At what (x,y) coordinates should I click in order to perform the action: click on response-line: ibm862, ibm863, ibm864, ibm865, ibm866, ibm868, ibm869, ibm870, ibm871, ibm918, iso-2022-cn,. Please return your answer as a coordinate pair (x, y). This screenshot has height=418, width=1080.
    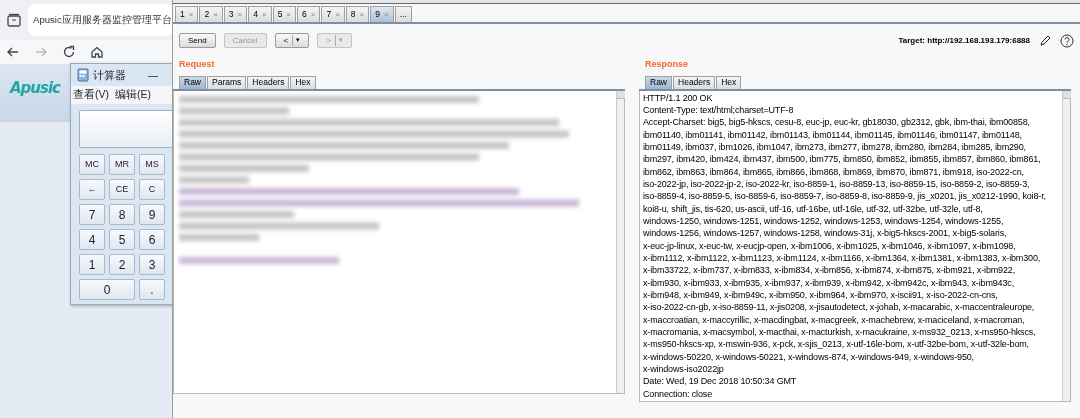
    Looking at the image, I should click on (834, 171).